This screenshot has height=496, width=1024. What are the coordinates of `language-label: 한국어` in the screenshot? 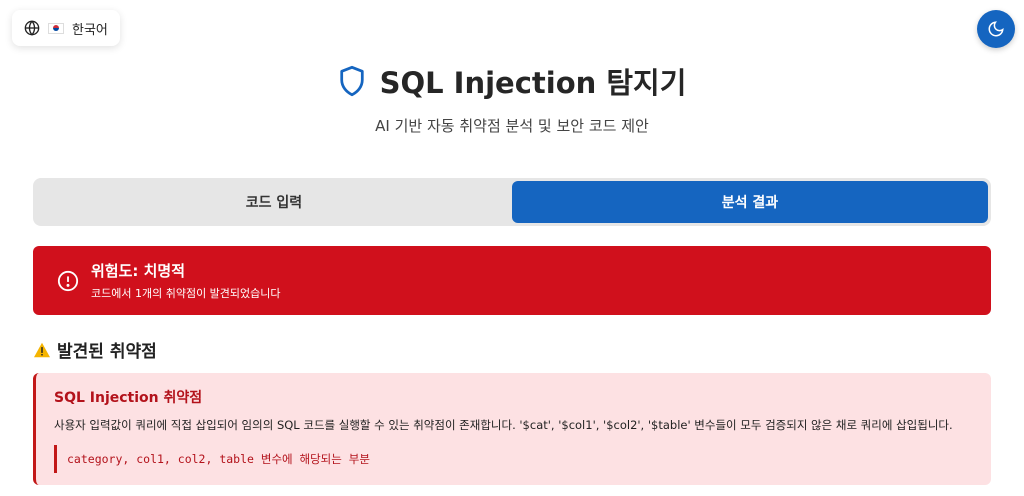 It's located at (90, 30).